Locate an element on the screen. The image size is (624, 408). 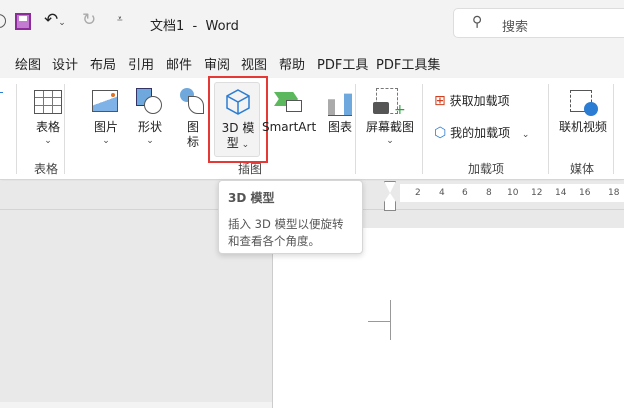
screenshot-button: + 屏幕截图 ⌄ is located at coordinates (390, 119).